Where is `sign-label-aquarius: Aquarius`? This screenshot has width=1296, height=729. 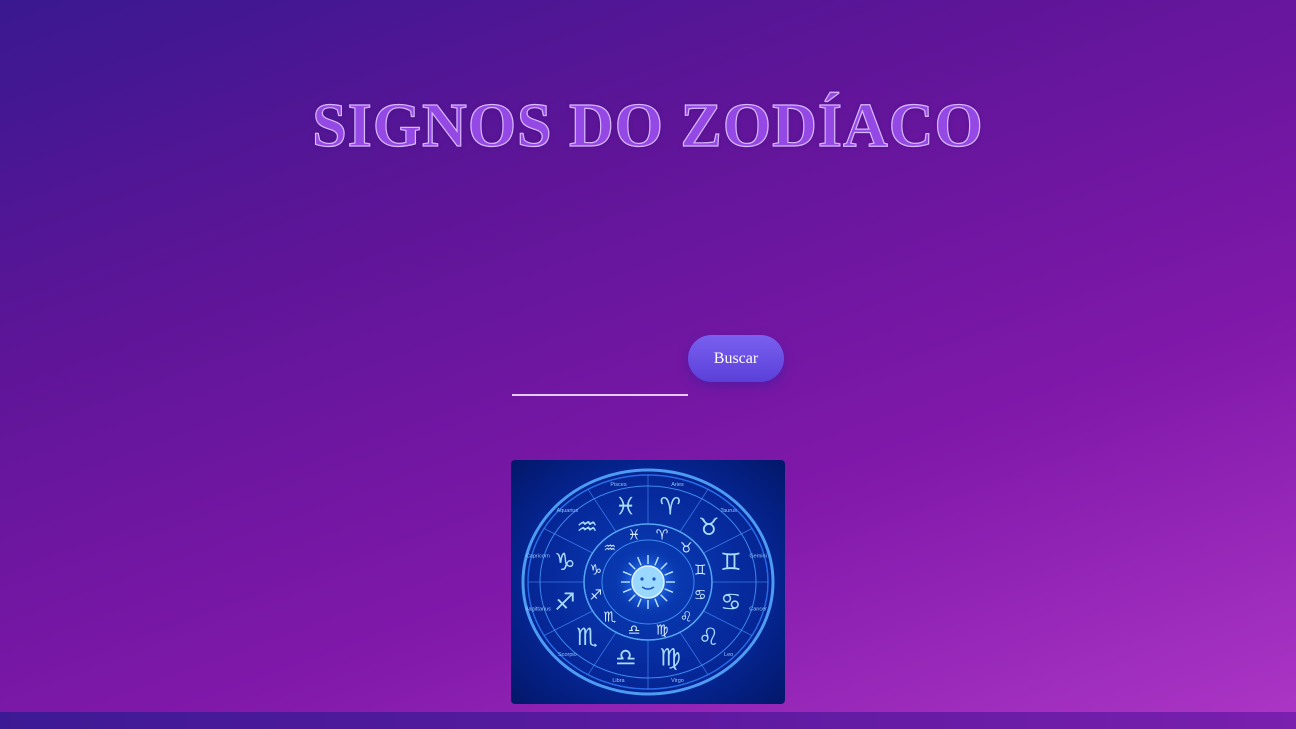
sign-label-aquarius: Aquarius is located at coordinates (568, 511).